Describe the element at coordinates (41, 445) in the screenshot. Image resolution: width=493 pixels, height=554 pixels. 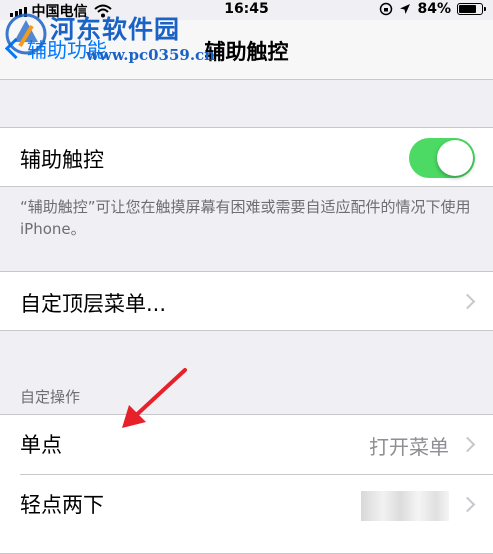
I see `single-tap-label: 单点` at that location.